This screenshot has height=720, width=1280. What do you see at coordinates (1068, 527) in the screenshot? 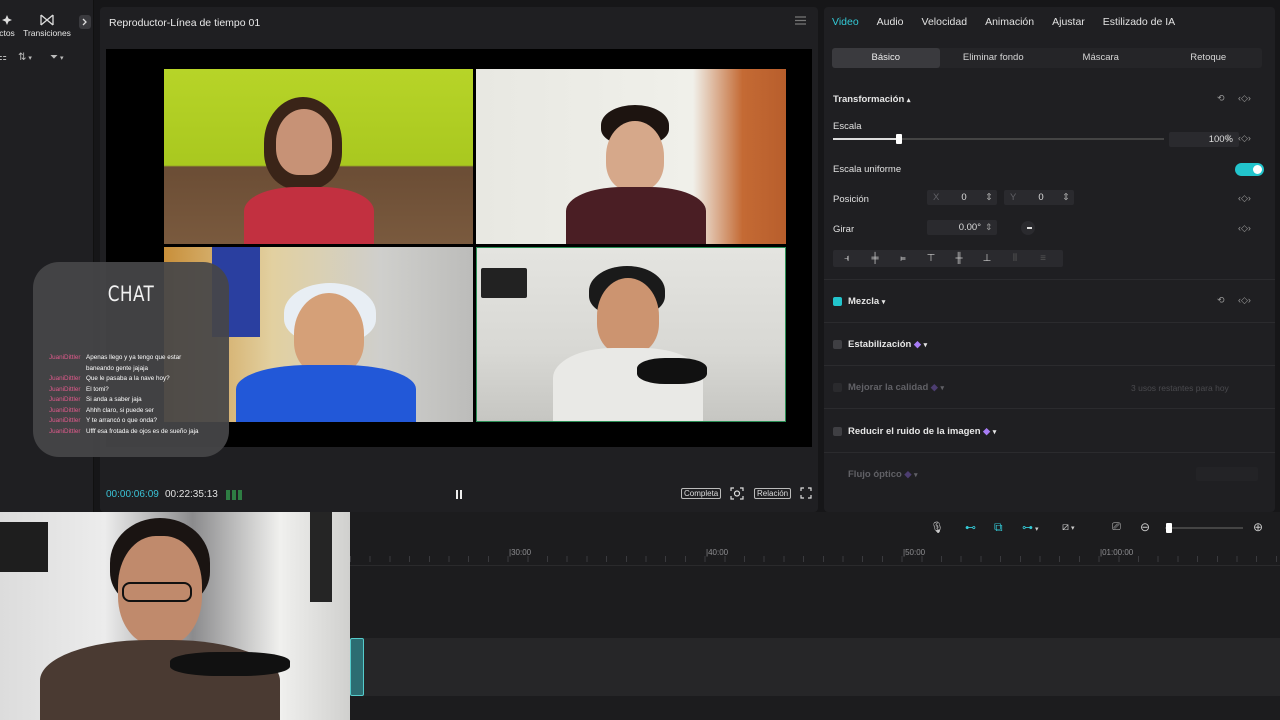
I see `split-button: ⧄ ▾` at bounding box center [1068, 527].